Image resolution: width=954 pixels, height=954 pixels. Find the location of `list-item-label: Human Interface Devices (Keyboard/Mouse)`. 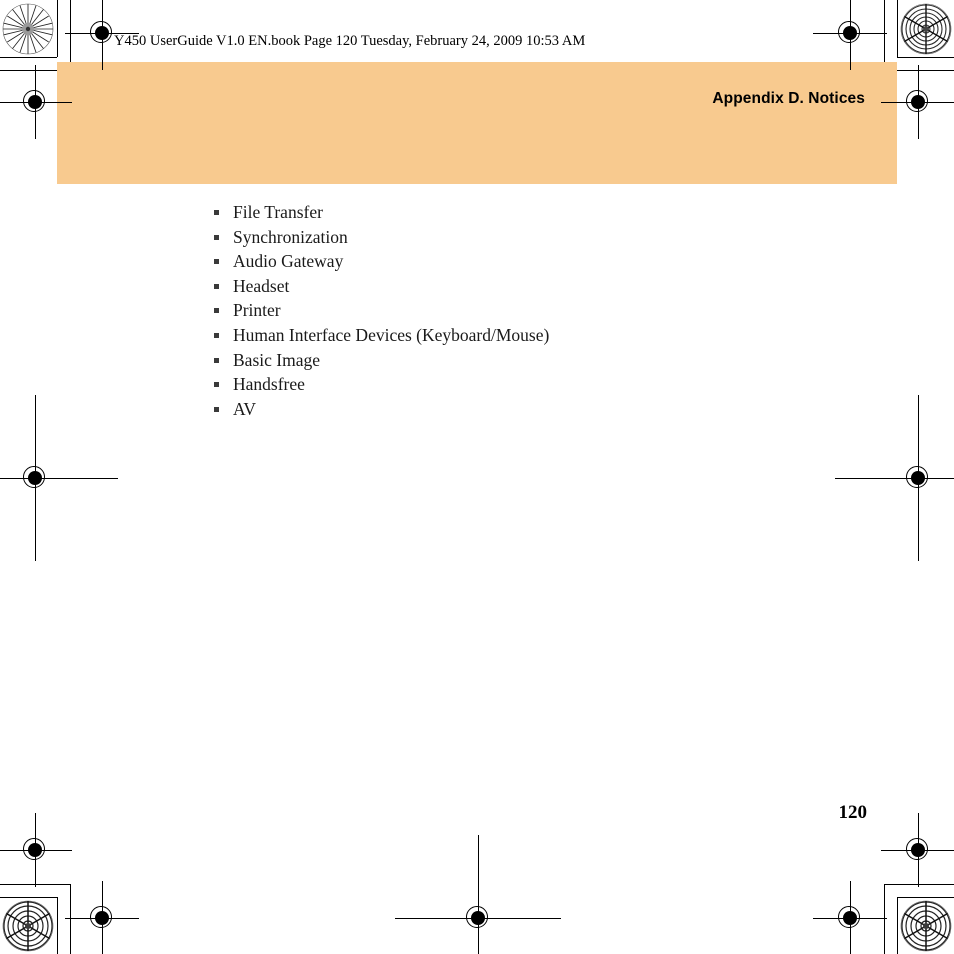

list-item-label: Human Interface Devices (Keyboard/Mouse) is located at coordinates (391, 334).